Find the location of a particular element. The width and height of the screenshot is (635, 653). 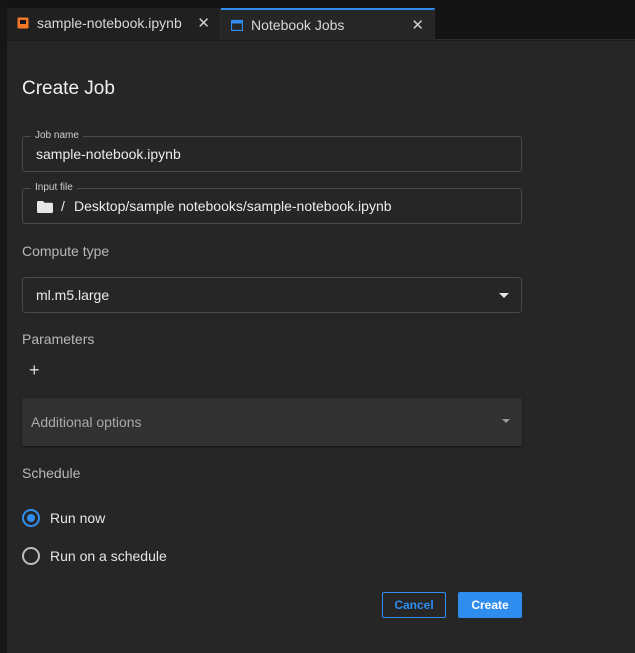

run-on-schedule-option: Run on a schedule is located at coordinates (122, 556).